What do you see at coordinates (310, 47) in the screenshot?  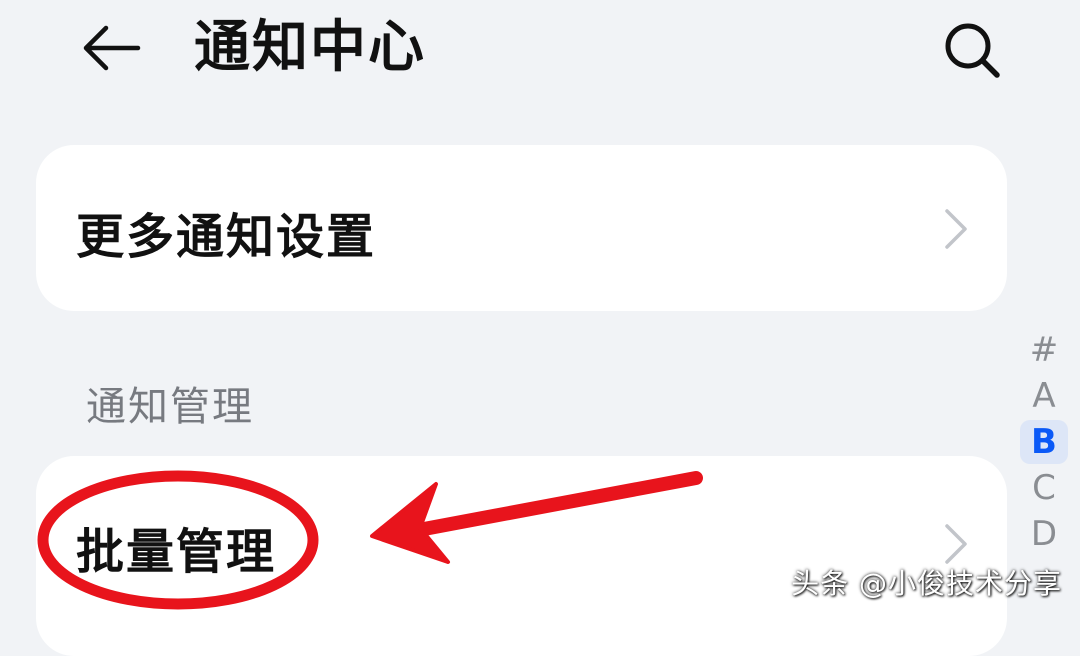 I see `page-title: 通知中心` at bounding box center [310, 47].